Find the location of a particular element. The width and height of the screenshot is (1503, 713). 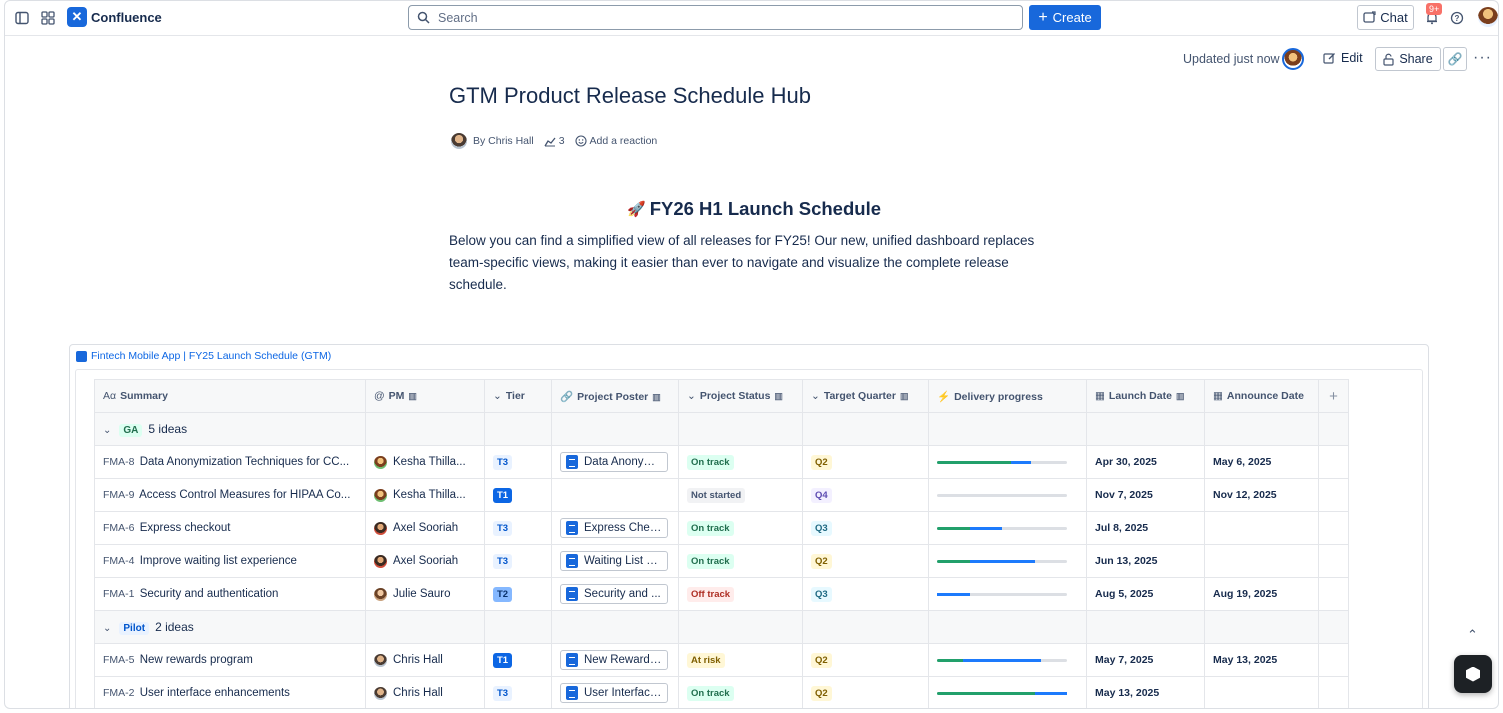

collaborator-avatar is located at coordinates (1293, 59).